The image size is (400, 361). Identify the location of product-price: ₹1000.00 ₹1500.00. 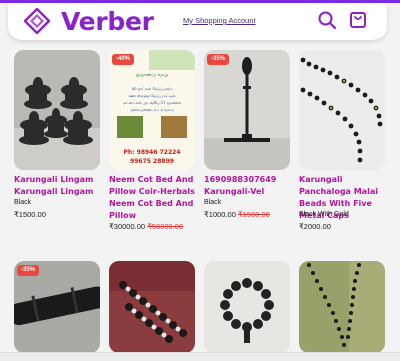
(237, 215).